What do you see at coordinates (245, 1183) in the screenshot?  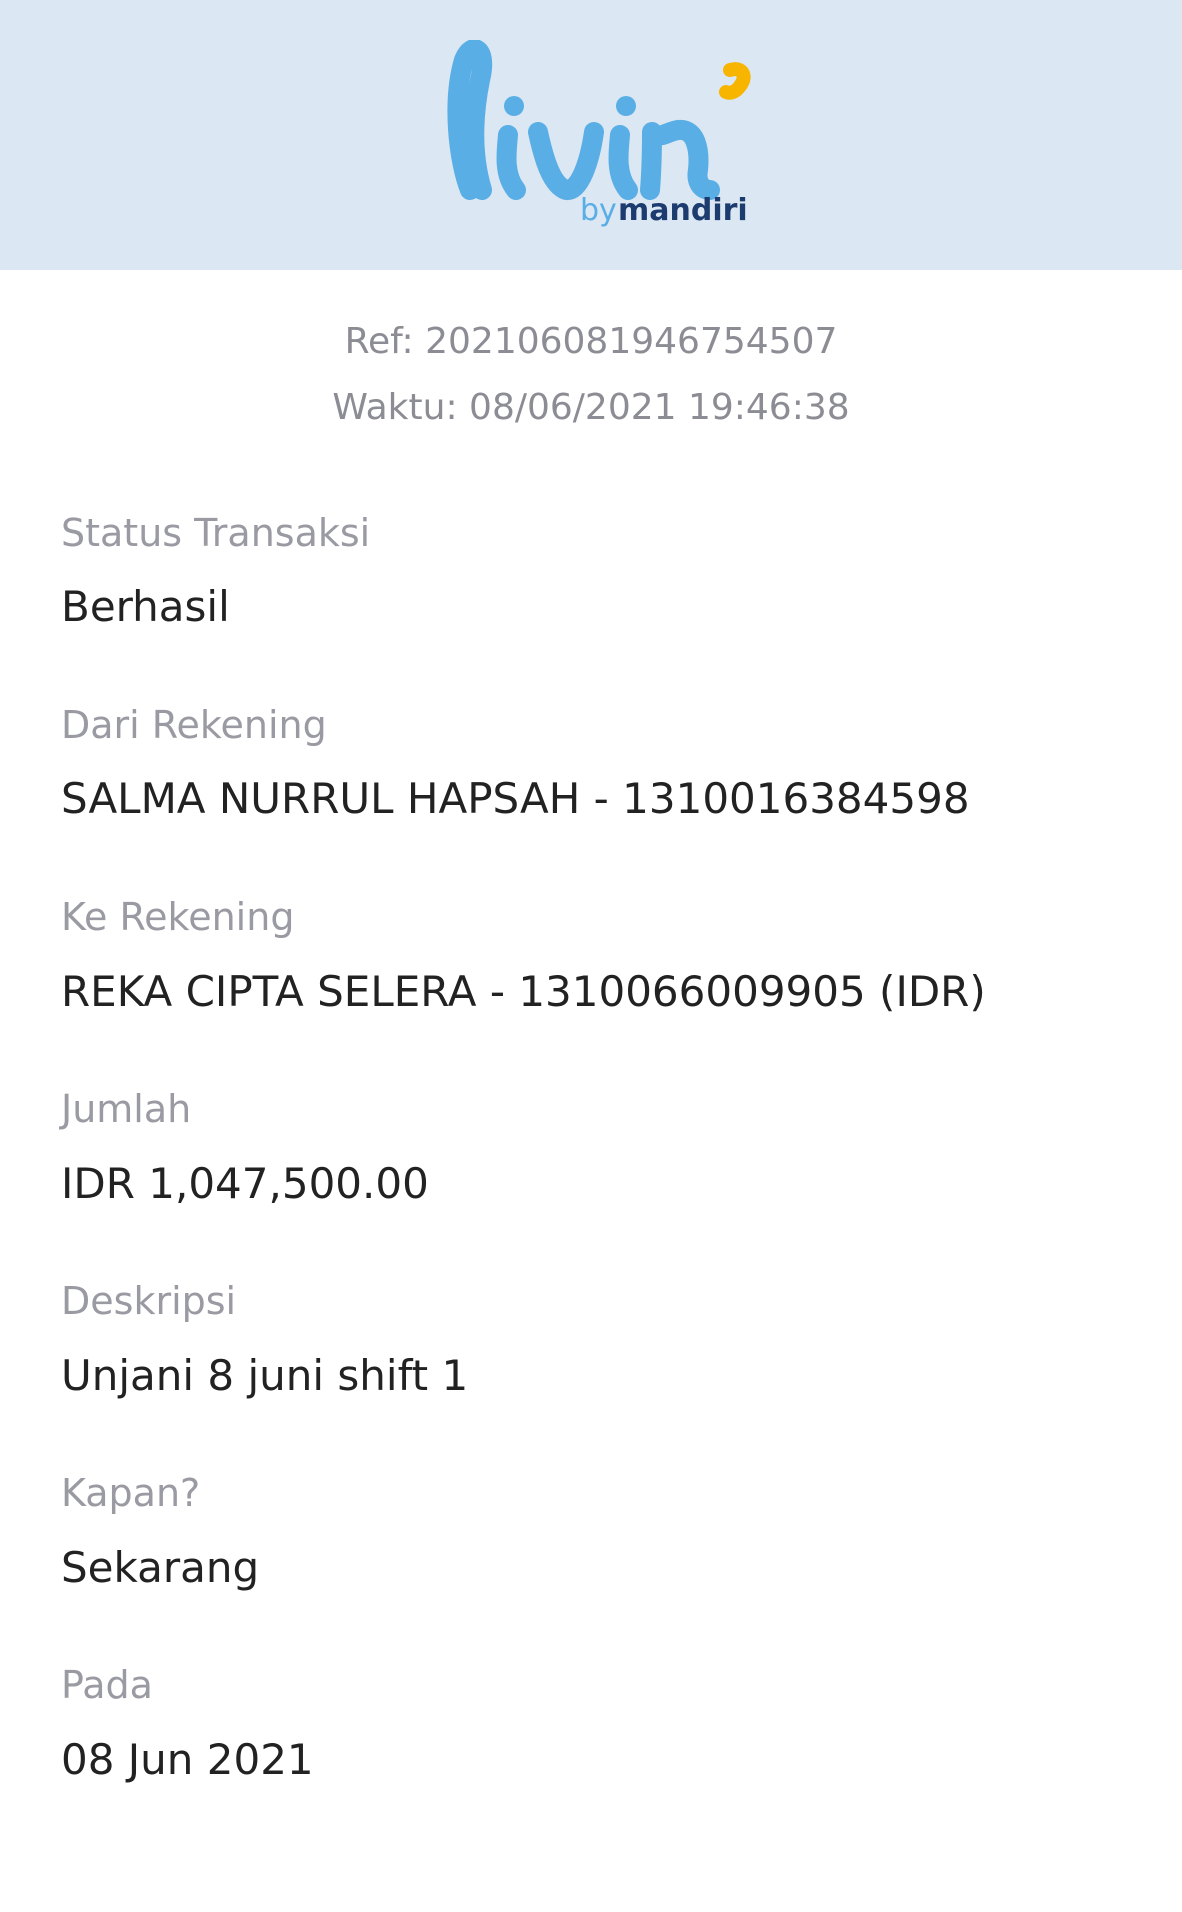 I see `amount-value: IDR 1,047,500.00` at bounding box center [245, 1183].